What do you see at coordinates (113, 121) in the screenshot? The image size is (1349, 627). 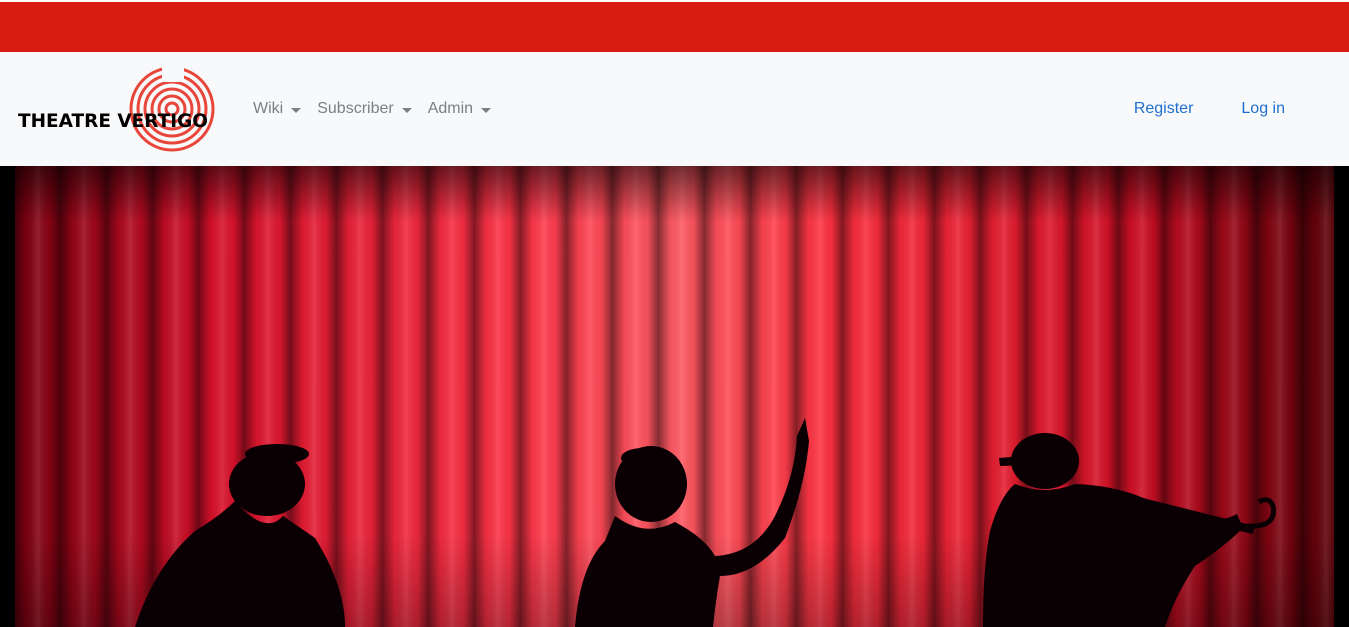 I see `brand-name: THEATRE VERTIGO` at bounding box center [113, 121].